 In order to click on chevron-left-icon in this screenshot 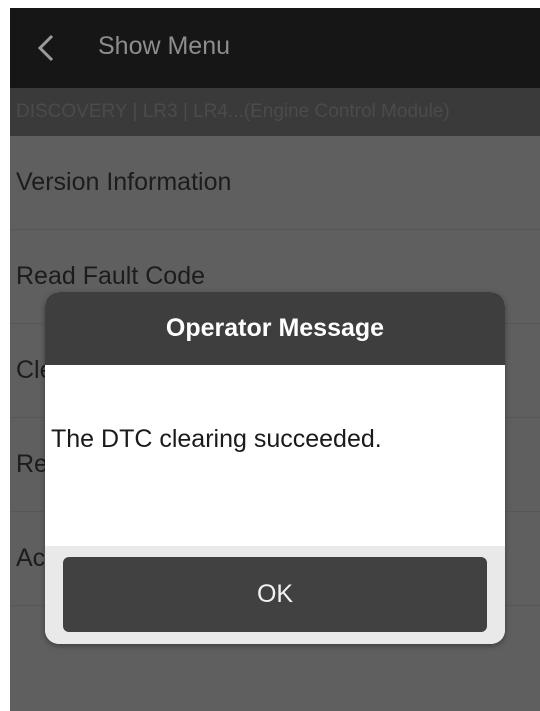, I will do `click(45, 48)`.